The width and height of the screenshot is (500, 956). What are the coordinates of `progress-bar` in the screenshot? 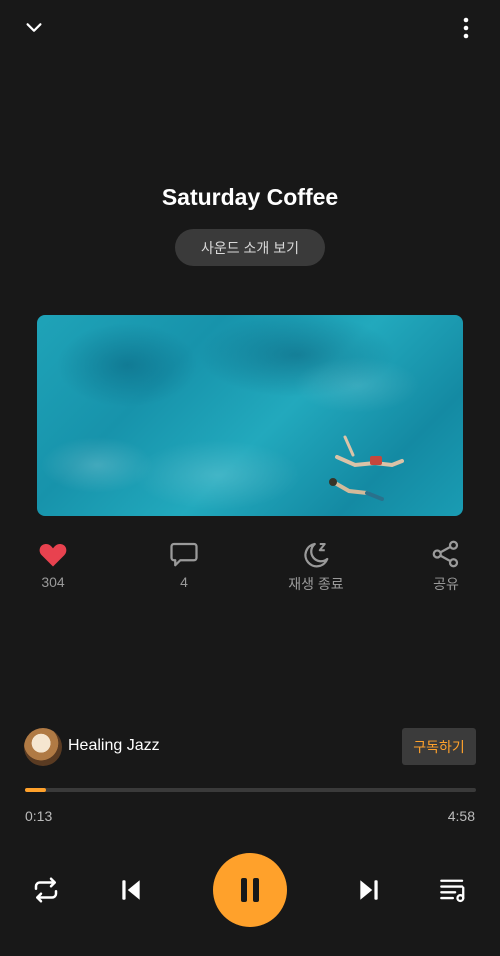 It's located at (250, 790).